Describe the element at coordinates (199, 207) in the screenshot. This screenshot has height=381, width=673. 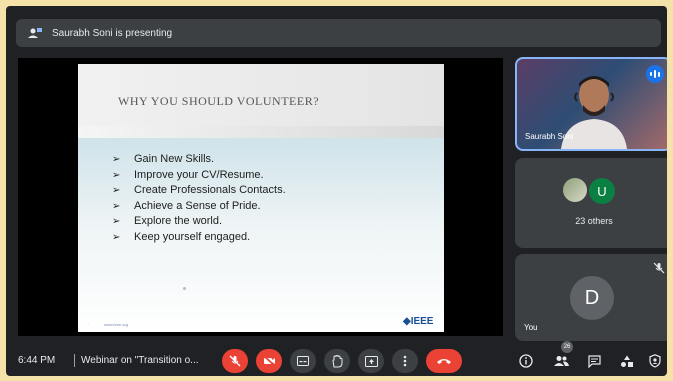
I see `slide-bullet: ➢ Achieve a Sense of Pride.` at that location.